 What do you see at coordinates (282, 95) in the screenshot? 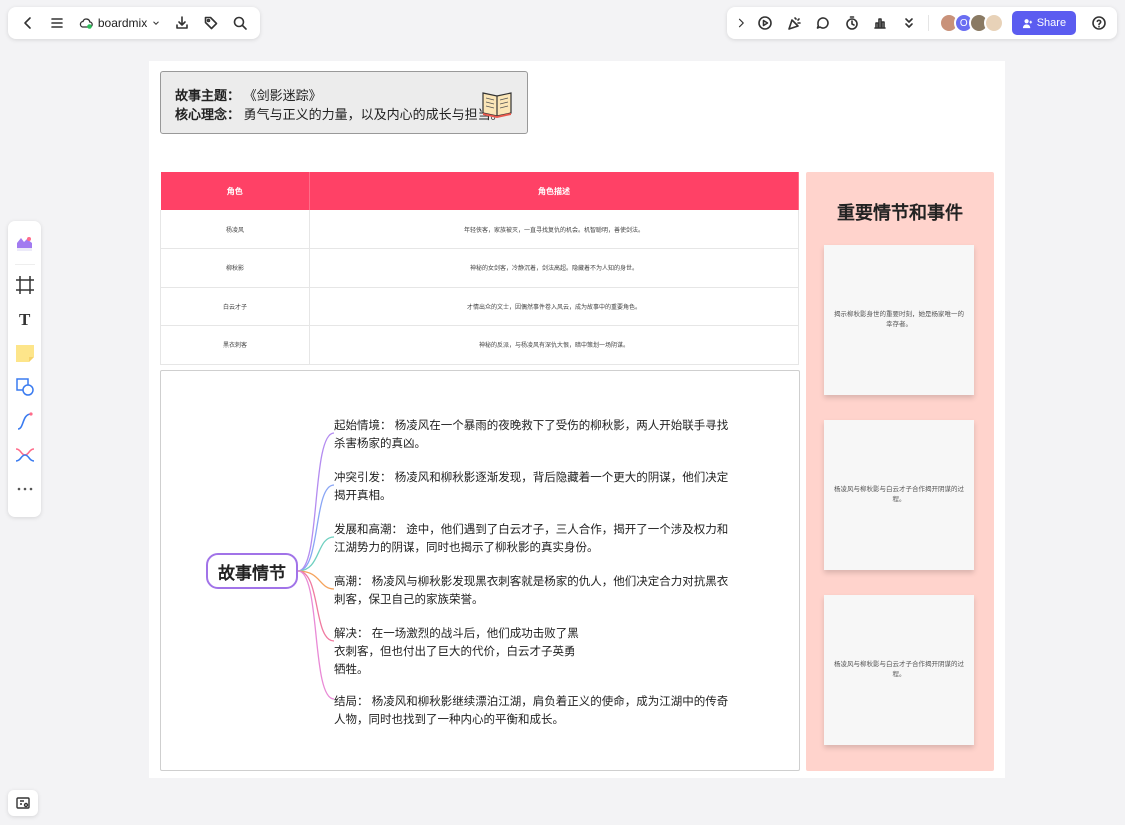
I see `story-theme-value: 《剑影迷踪》` at bounding box center [282, 95].